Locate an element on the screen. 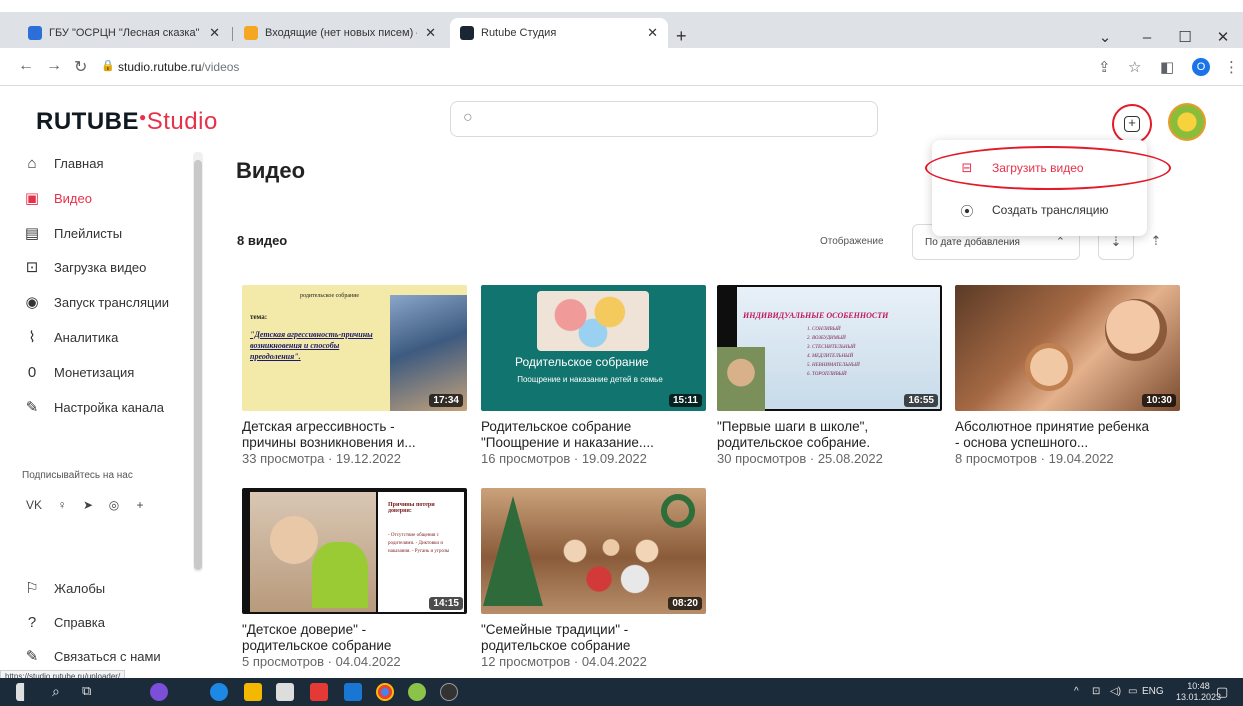 This screenshot has width=1243, height=706. edge-icon is located at coordinates (219, 692).